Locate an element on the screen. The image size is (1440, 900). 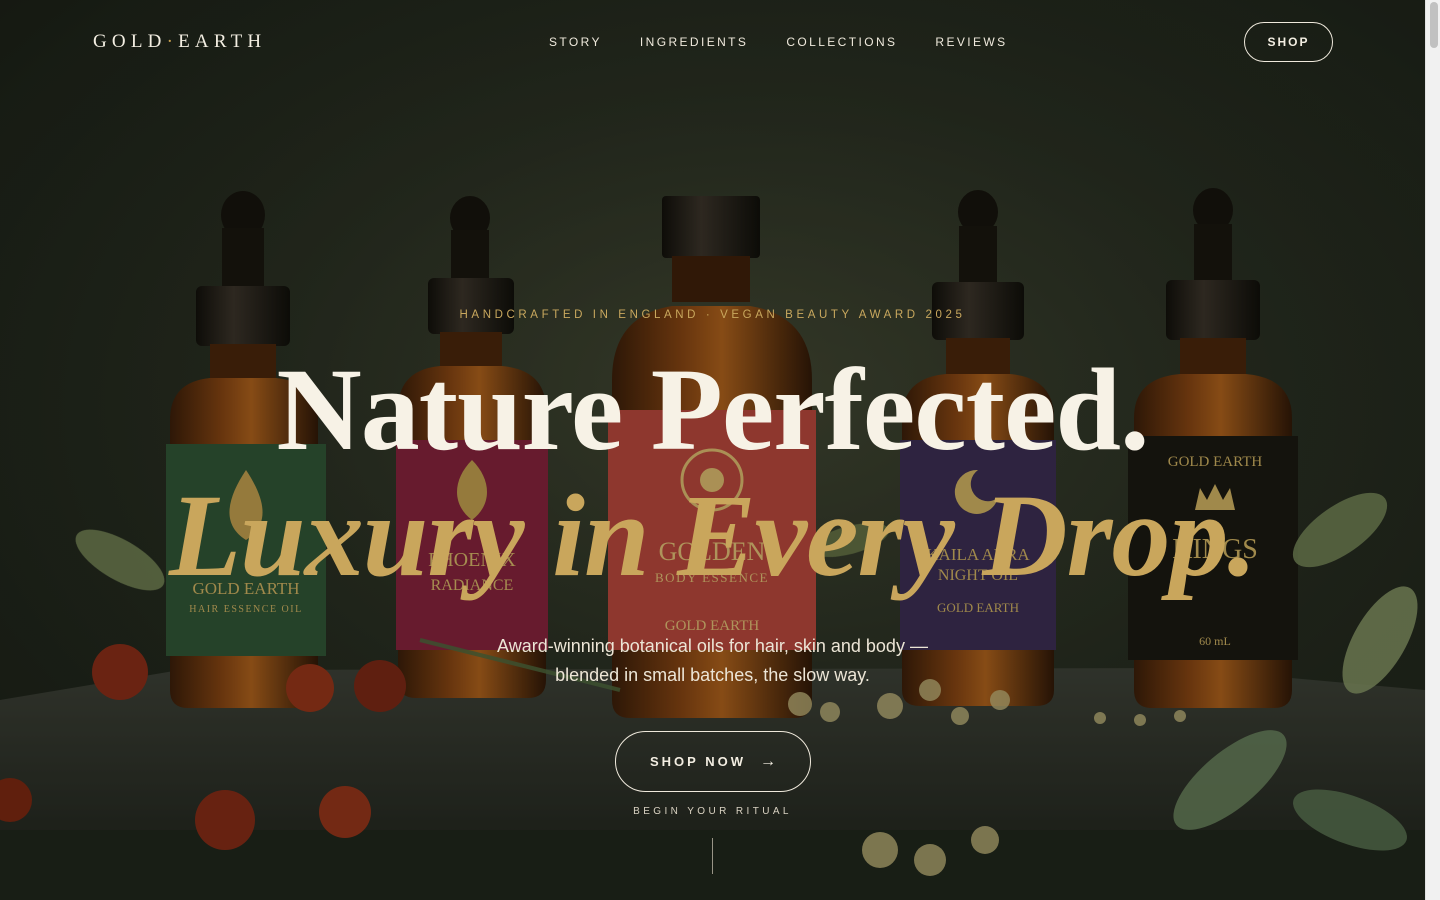
nav-link-collections: COLLECTIONS is located at coordinates (841, 42).